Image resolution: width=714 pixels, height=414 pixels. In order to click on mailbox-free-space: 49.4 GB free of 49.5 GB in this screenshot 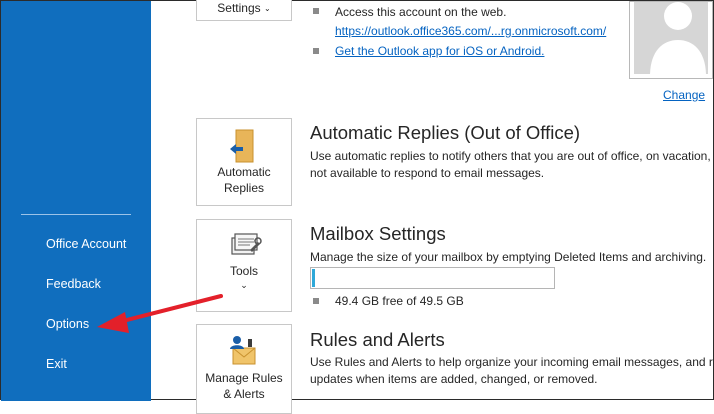, I will do `click(399, 301)`.